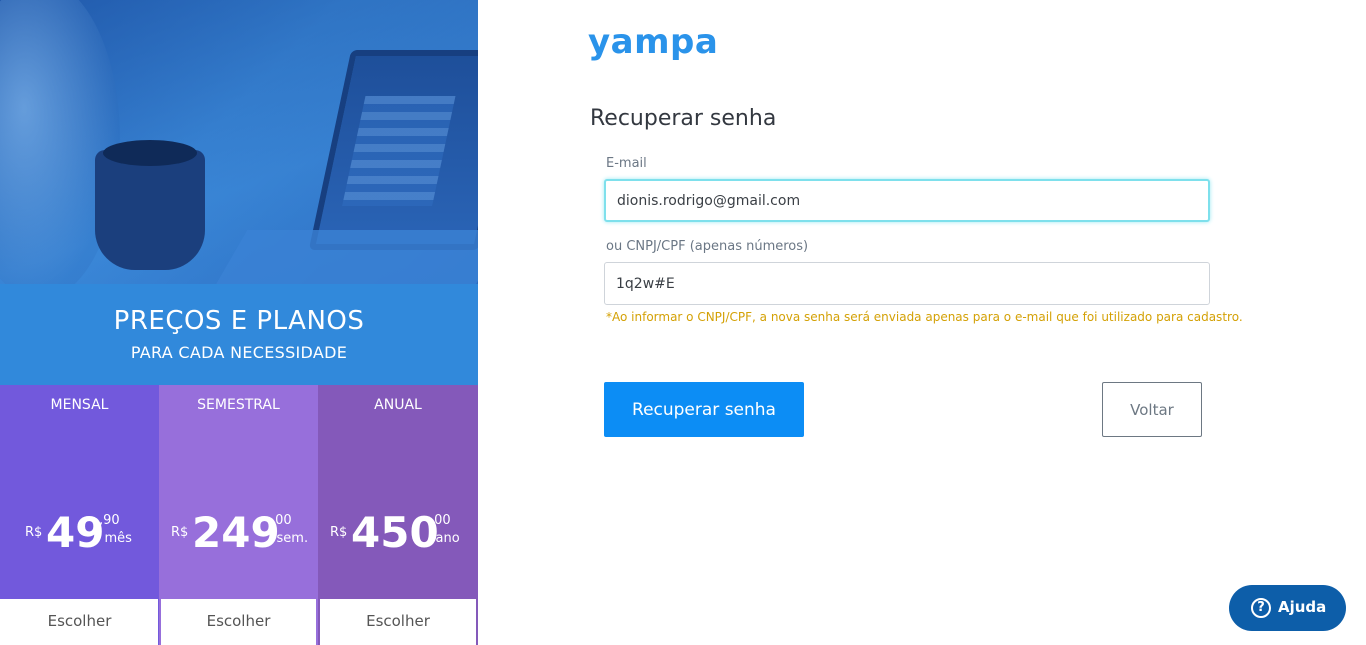 The width and height of the screenshot is (1366, 645). I want to click on price-amount: 249, so click(236, 532).